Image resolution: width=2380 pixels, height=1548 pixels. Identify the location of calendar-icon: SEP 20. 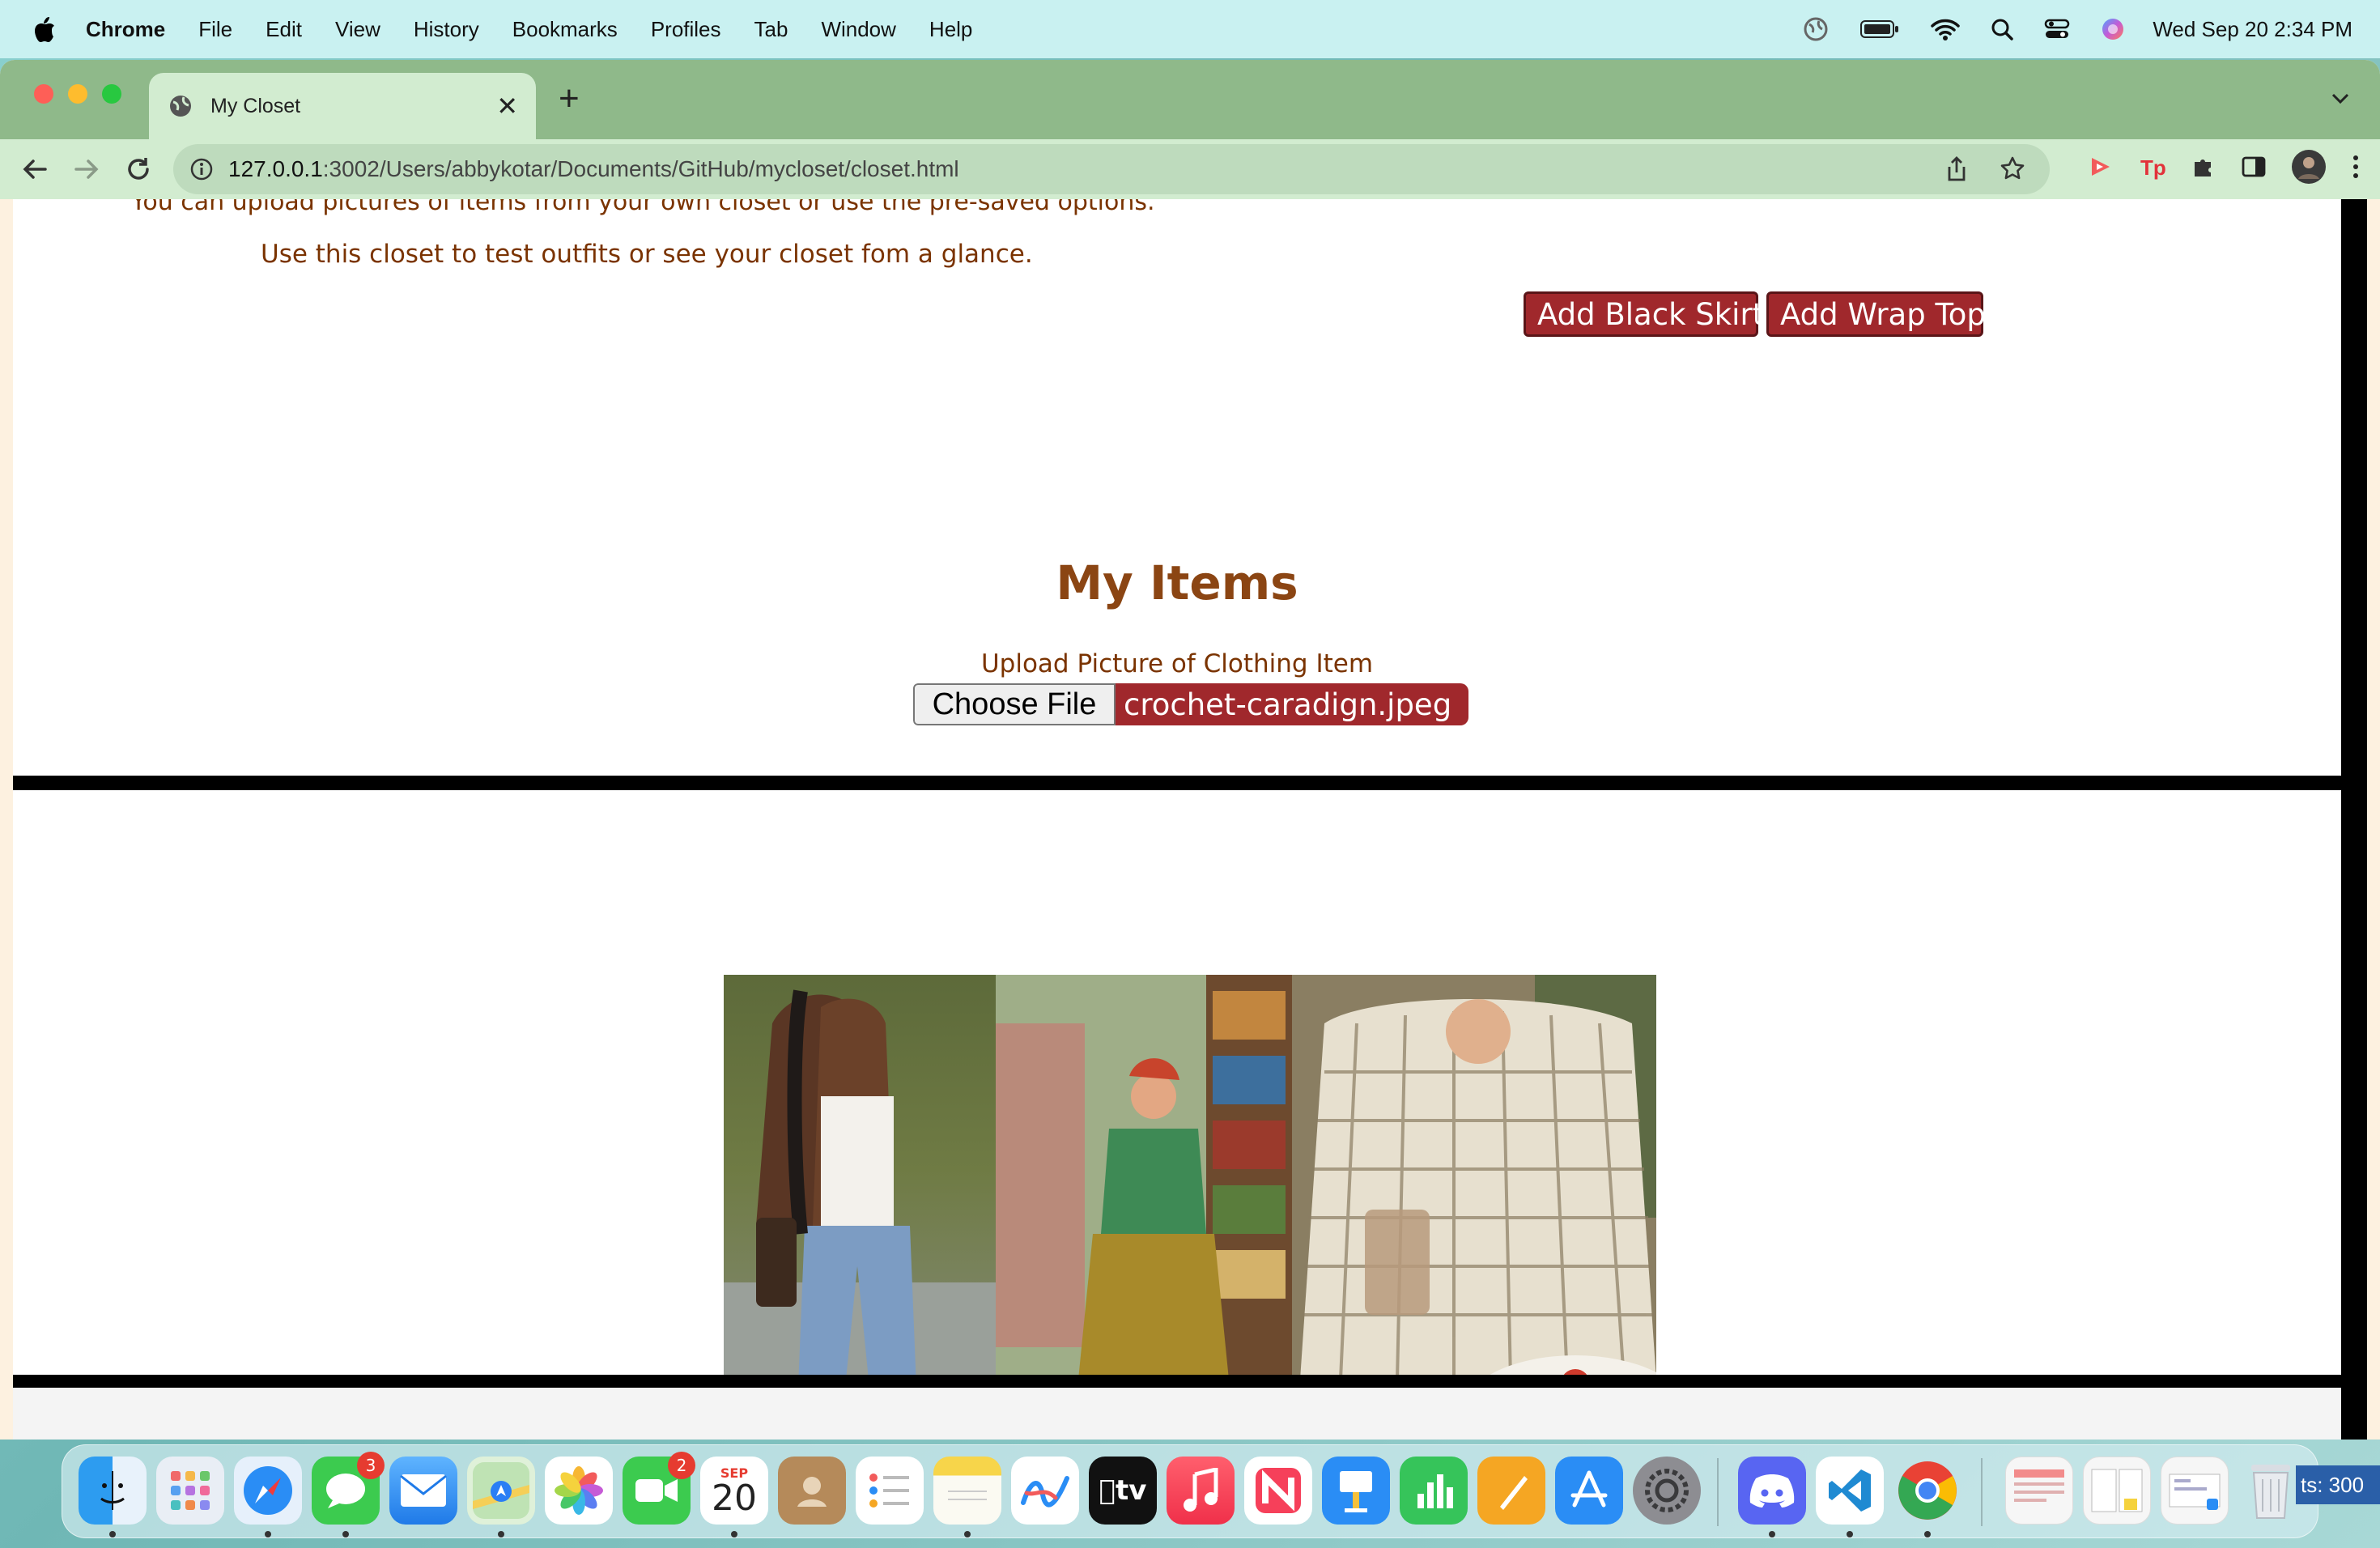
(734, 1491).